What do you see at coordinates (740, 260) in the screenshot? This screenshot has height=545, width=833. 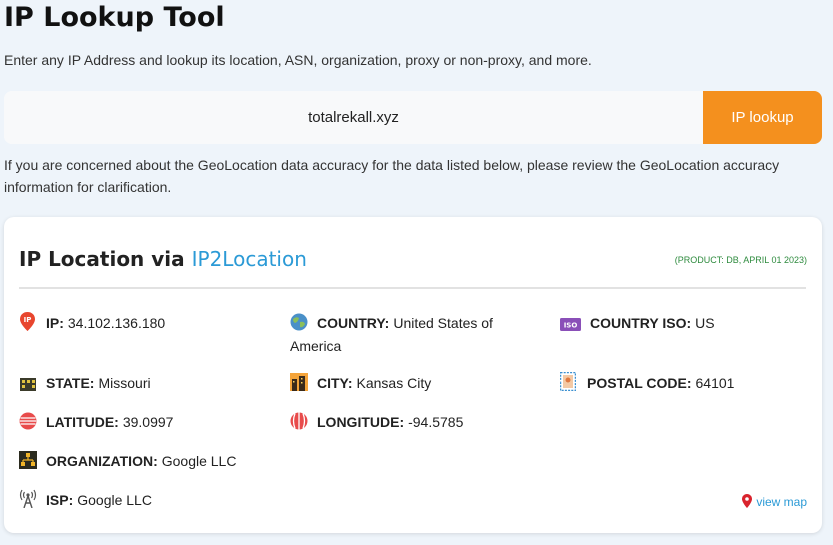 I see `product-info: (PRODUCT: DB, APRIL 01 2023)` at bounding box center [740, 260].